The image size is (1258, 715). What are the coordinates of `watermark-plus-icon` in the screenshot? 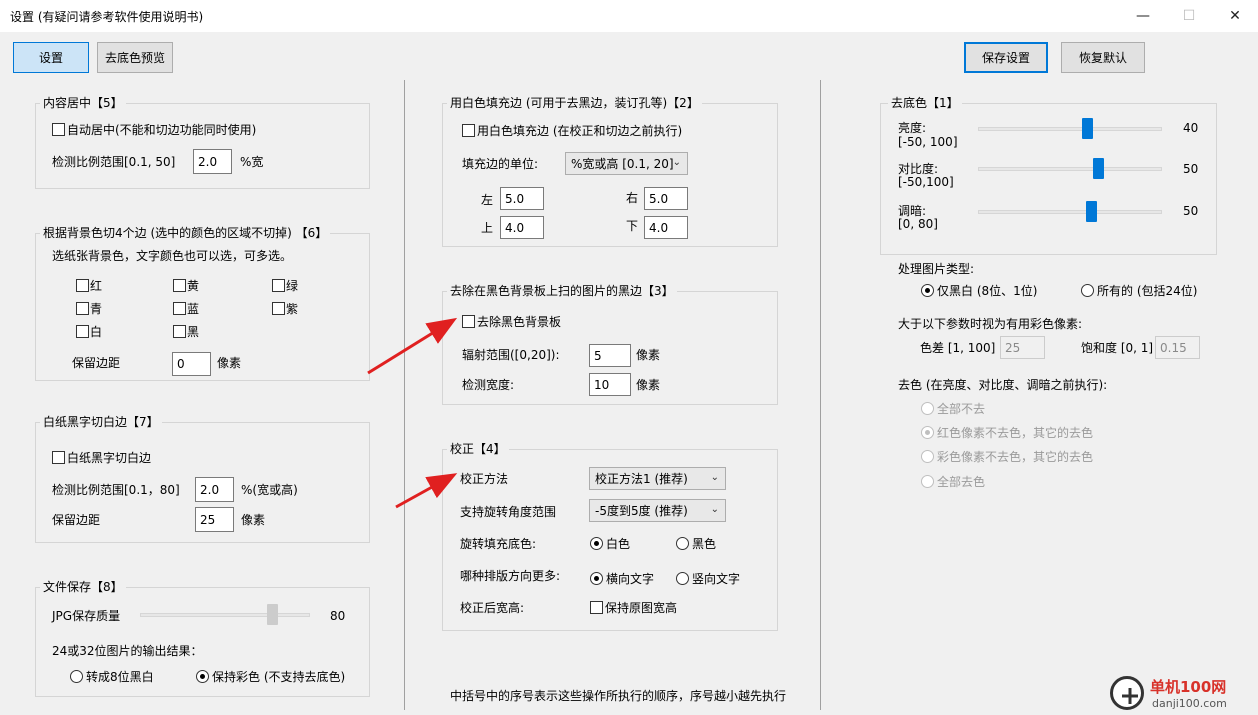 It's located at (1130, 696).